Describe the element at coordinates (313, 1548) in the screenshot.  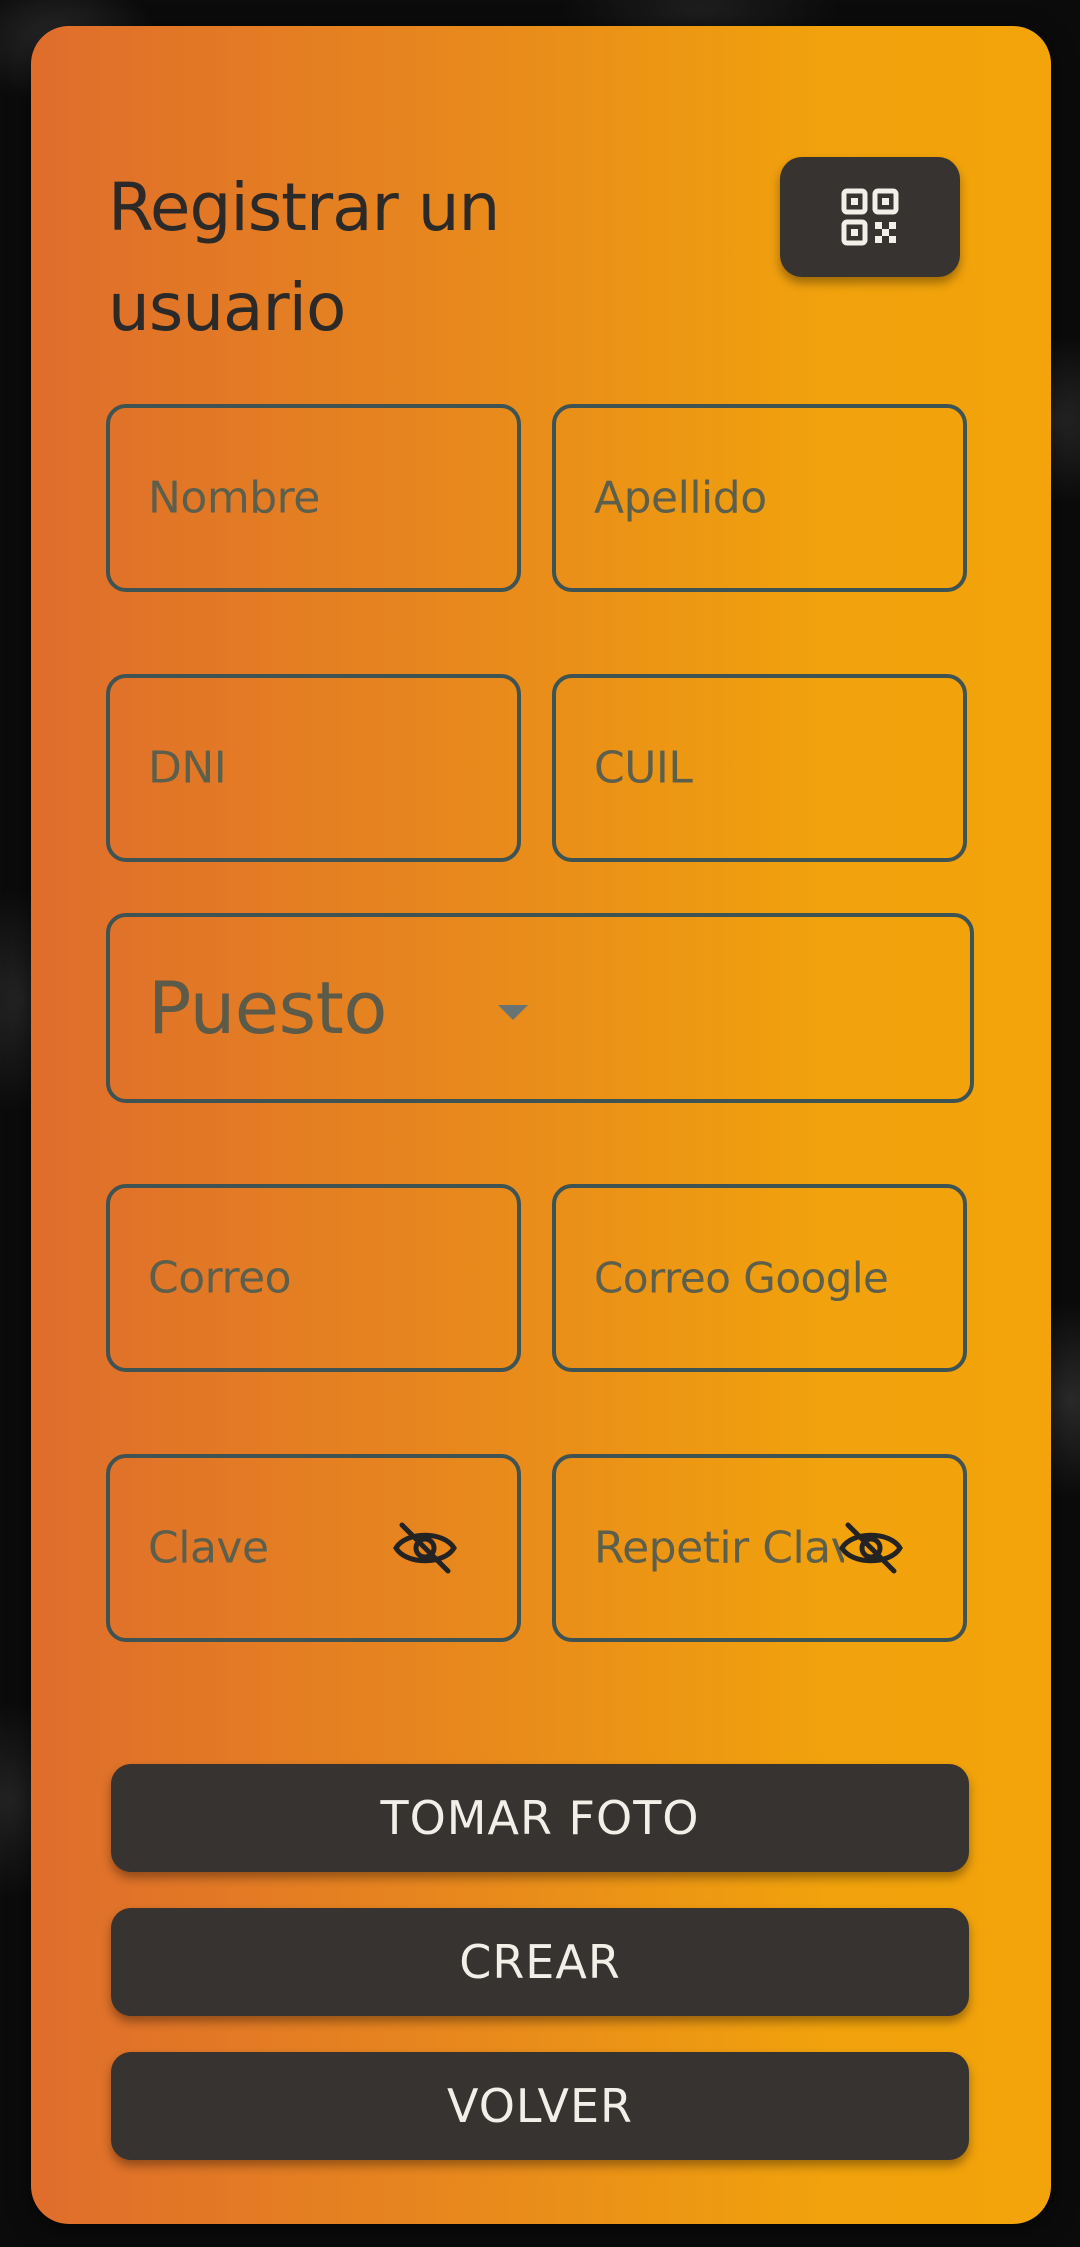
I see `clave-field: Clave` at that location.